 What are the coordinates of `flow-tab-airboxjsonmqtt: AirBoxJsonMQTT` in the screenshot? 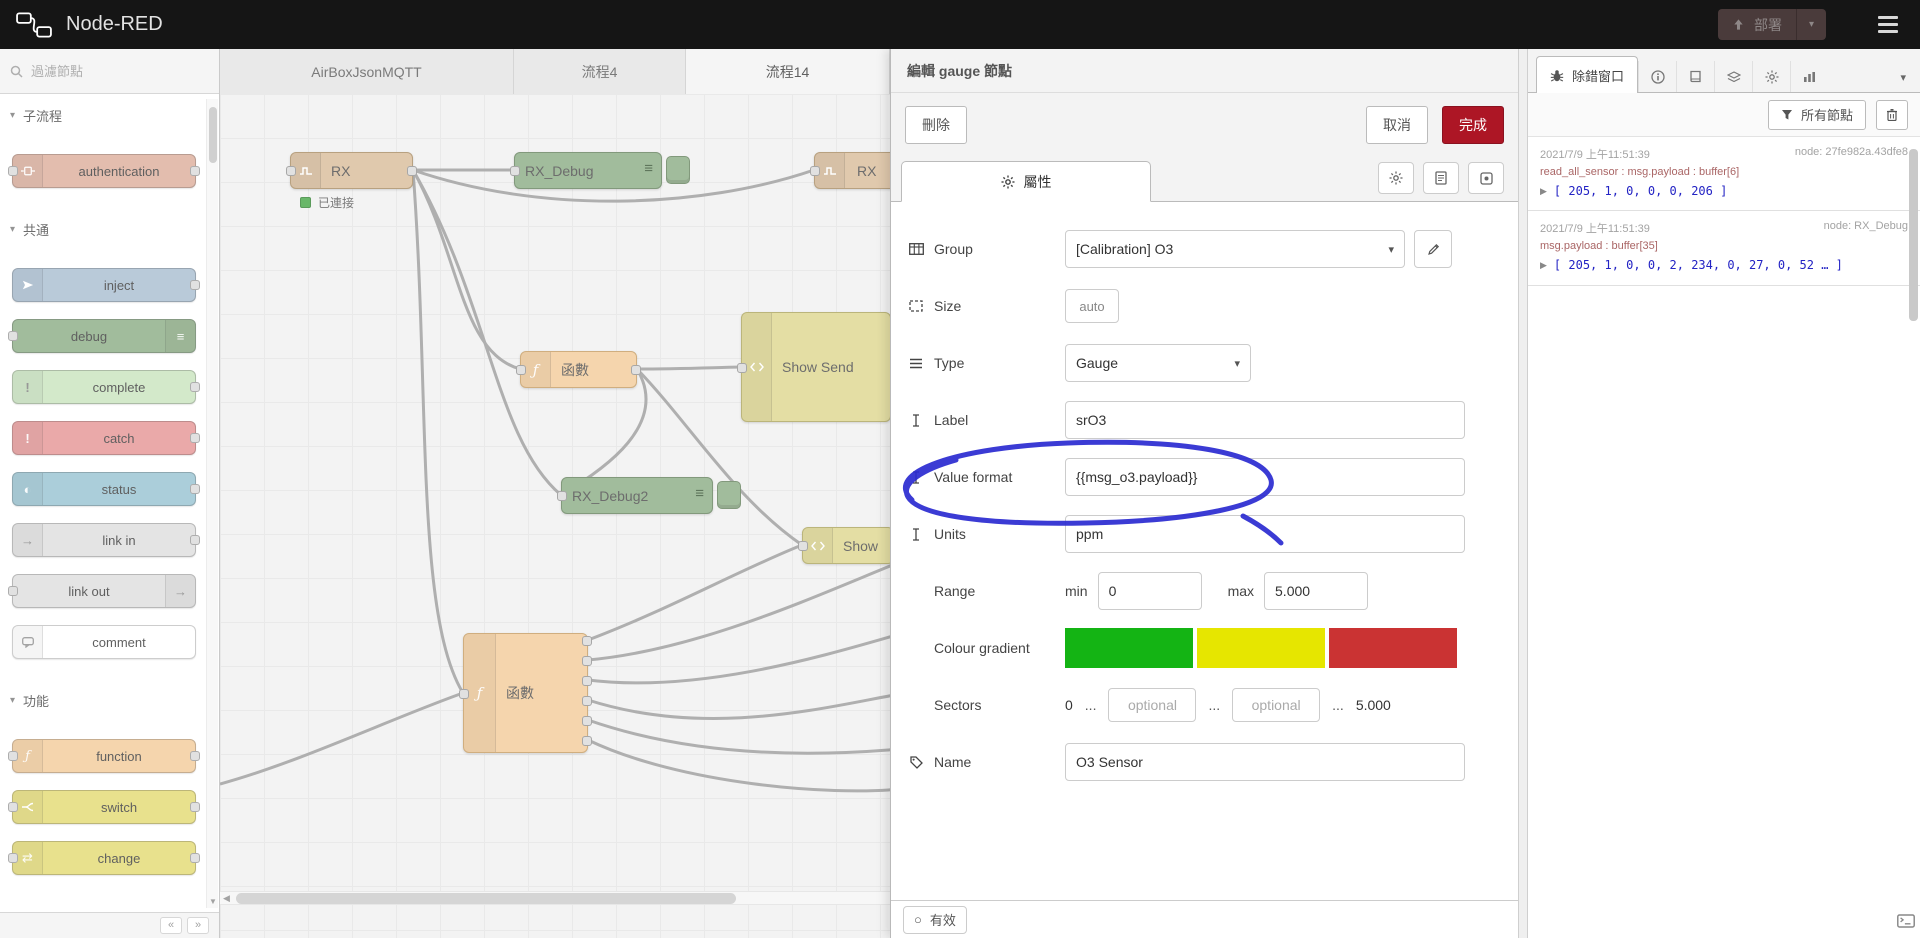 It's located at (367, 71).